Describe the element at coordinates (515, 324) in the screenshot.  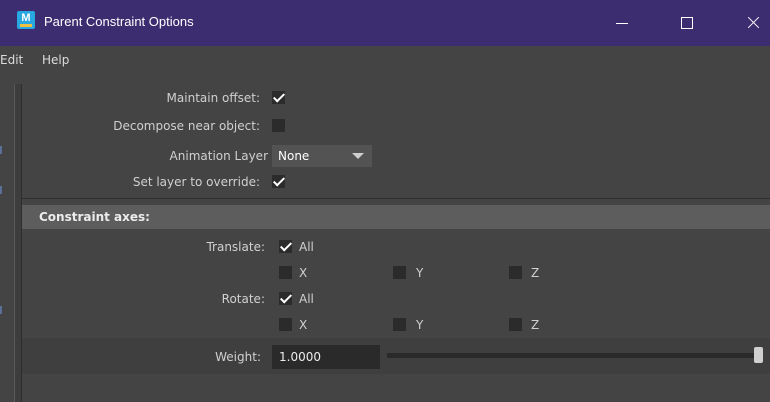
I see `rotate-z-checkbox` at that location.